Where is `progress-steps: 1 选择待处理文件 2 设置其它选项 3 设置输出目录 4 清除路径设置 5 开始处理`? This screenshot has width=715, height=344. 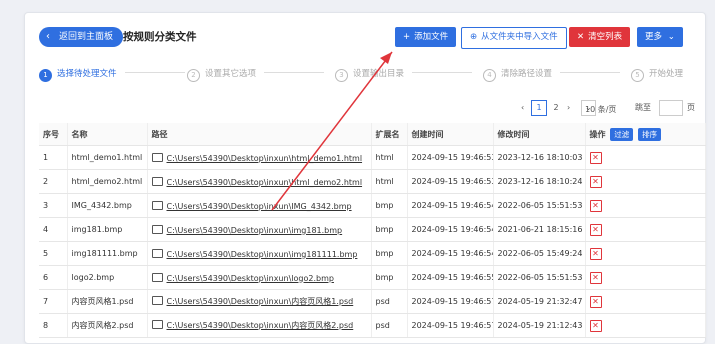 progress-steps: 1 选择待处理文件 2 设置其它选项 3 设置输出目录 4 清除路径设置 5 开始处理 is located at coordinates (372, 77).